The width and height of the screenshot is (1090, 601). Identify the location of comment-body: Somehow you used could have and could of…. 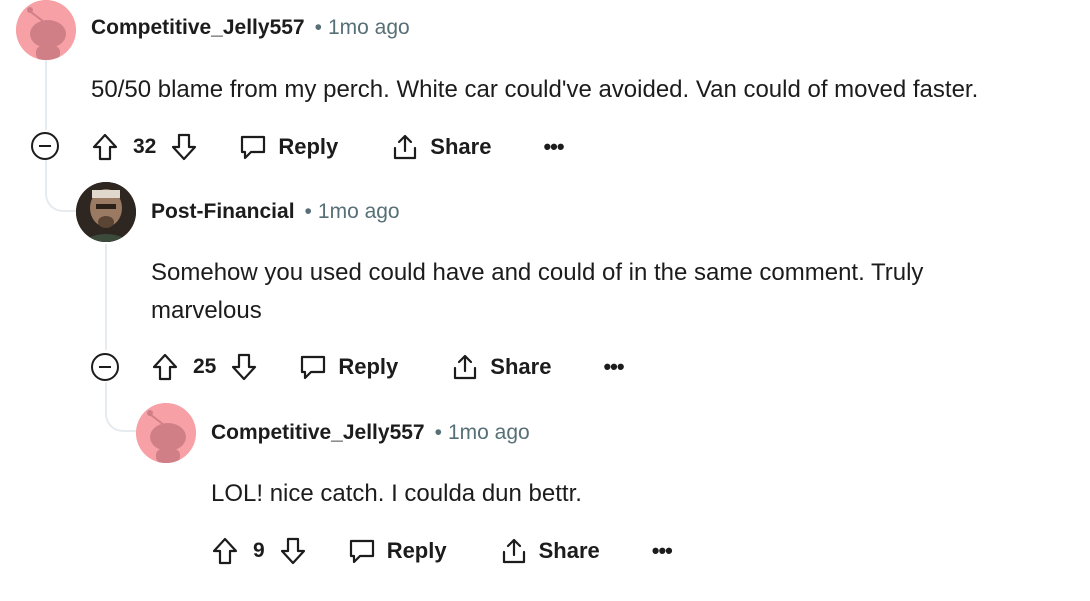
(537, 291).